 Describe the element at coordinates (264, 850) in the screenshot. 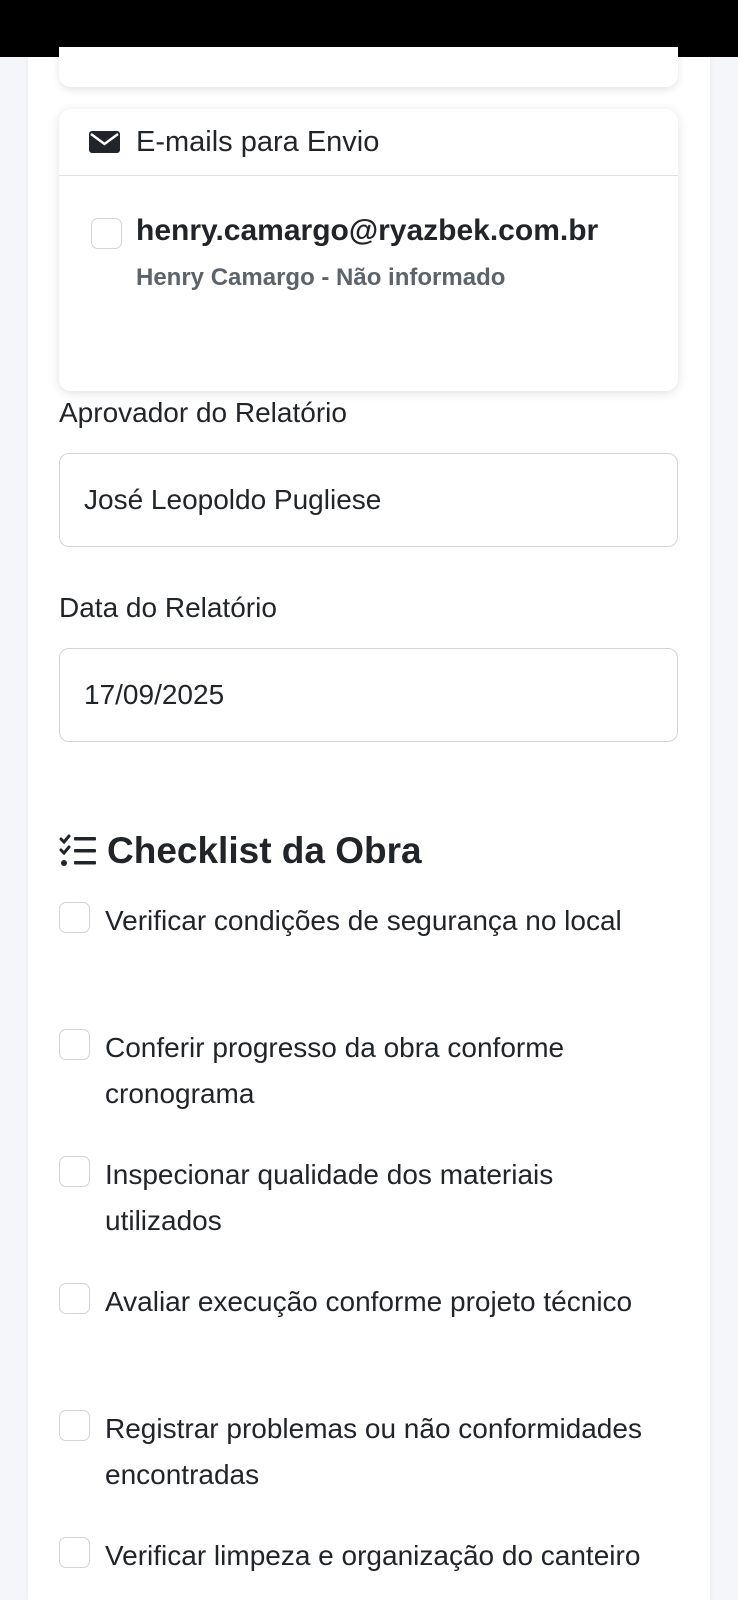

I see `checklist-title: Checklist da Obra` at that location.